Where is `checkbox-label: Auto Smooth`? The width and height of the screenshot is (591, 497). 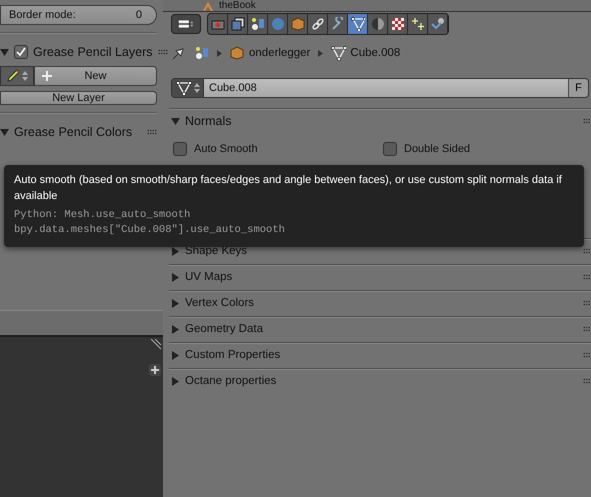 checkbox-label: Auto Smooth is located at coordinates (226, 149).